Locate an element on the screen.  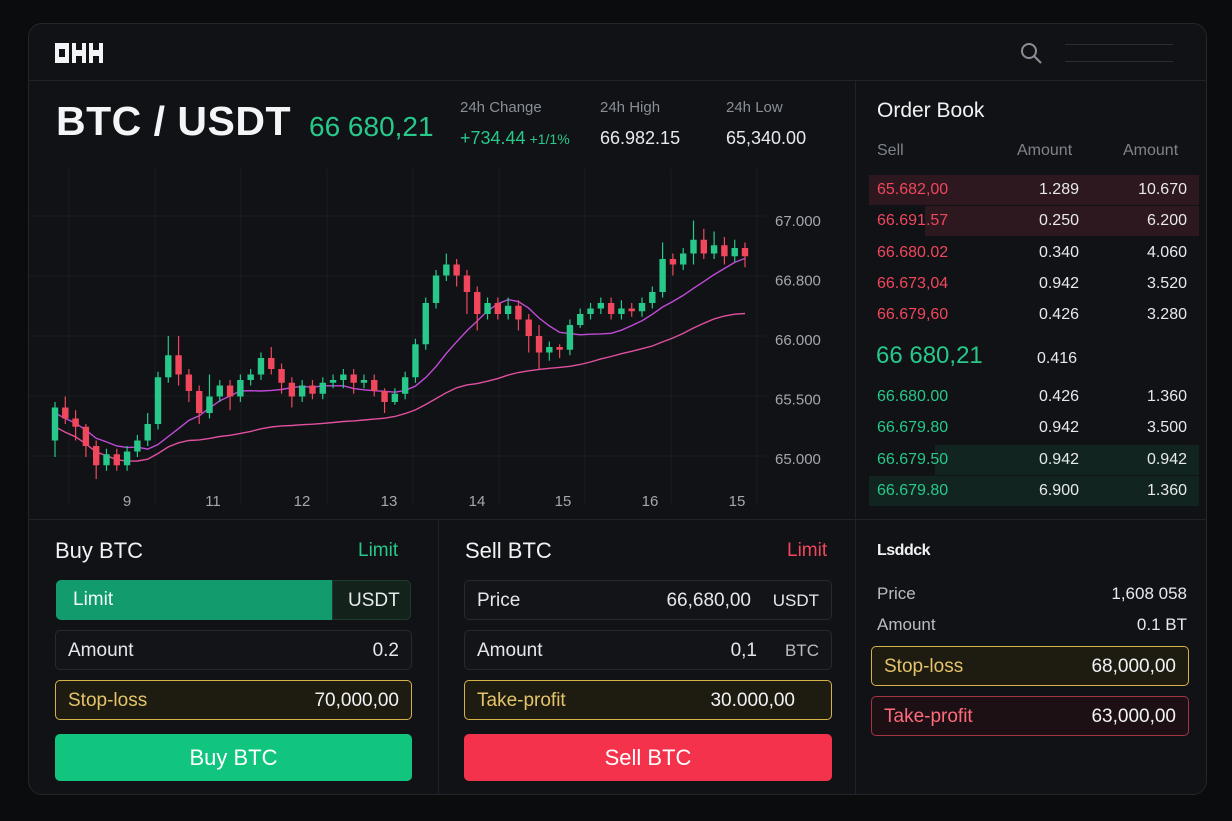
buy-stop-loss-field: Stop-loss 70,000,00 is located at coordinates (233, 700).